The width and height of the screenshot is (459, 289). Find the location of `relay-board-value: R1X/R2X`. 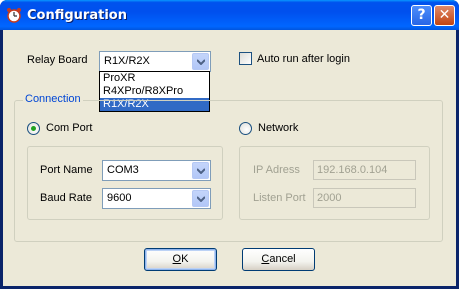

relay-board-value: R1X/R2X is located at coordinates (127, 61).